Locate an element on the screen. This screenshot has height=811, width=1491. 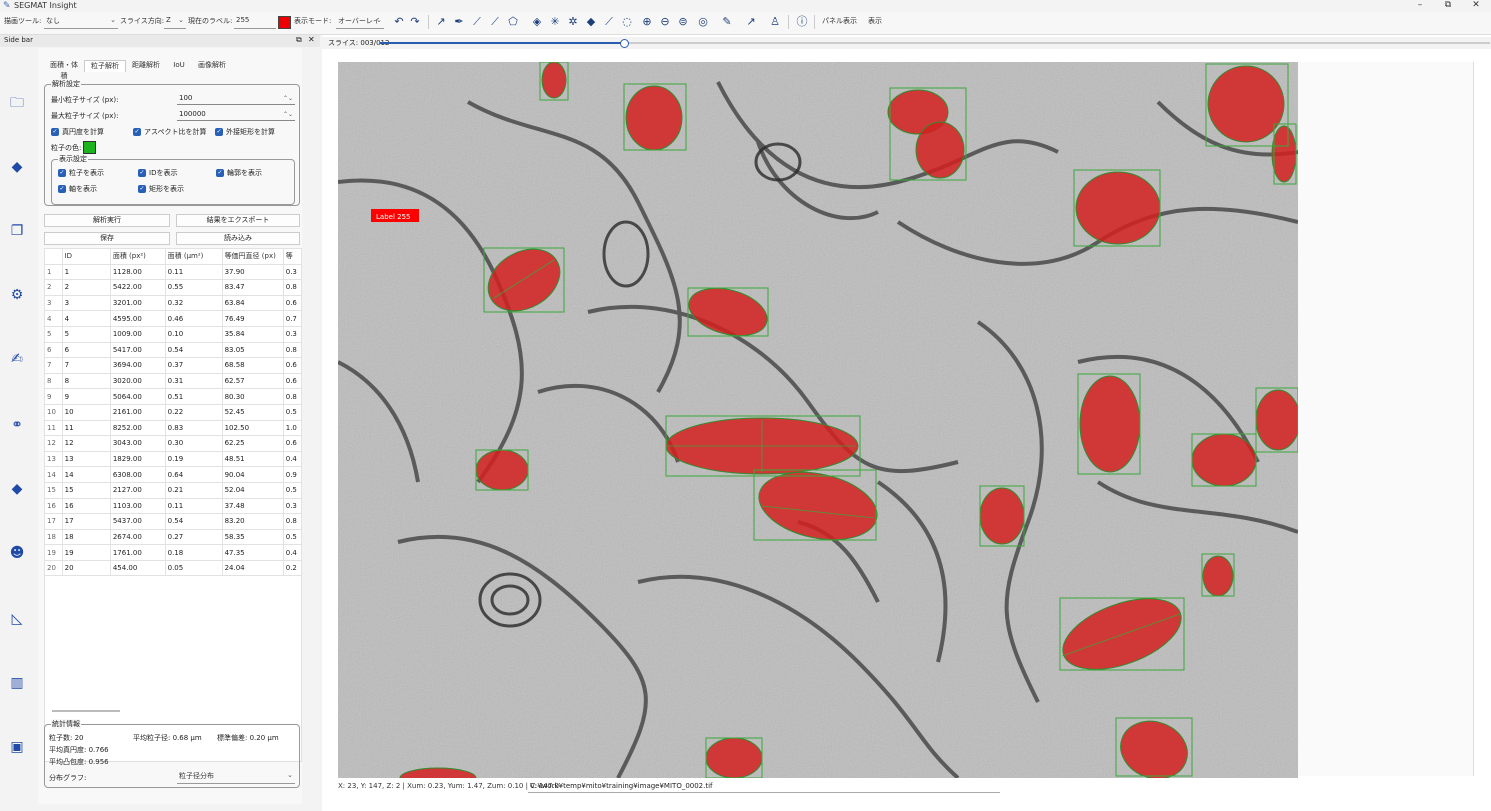
table-row: 10 10 2161.00 0.22 52.45 0.5 is located at coordinates (173, 412).